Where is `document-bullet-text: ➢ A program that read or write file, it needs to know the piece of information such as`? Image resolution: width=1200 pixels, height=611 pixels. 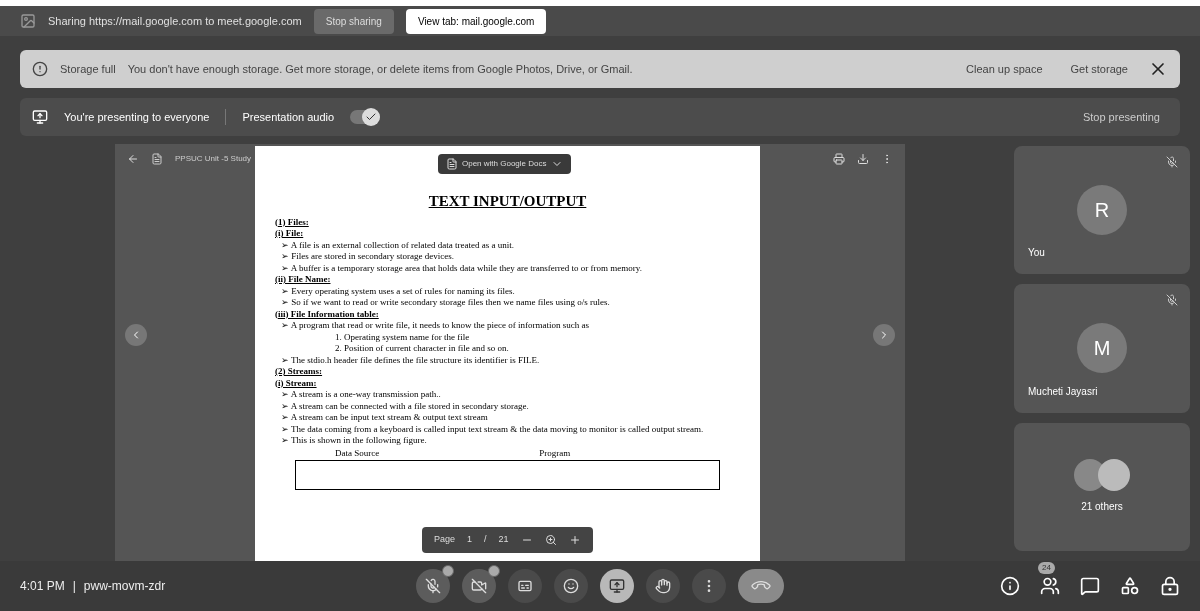 document-bullet-text: ➢ A program that read or write file, it needs to know the piece of information such as is located at coordinates (435, 326).